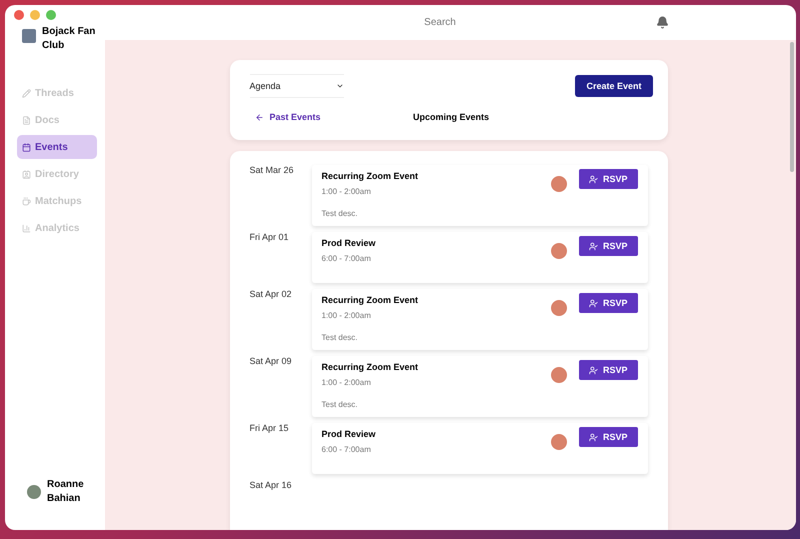  Describe the element at coordinates (35, 15) in the screenshot. I see `minimize-icon` at that location.